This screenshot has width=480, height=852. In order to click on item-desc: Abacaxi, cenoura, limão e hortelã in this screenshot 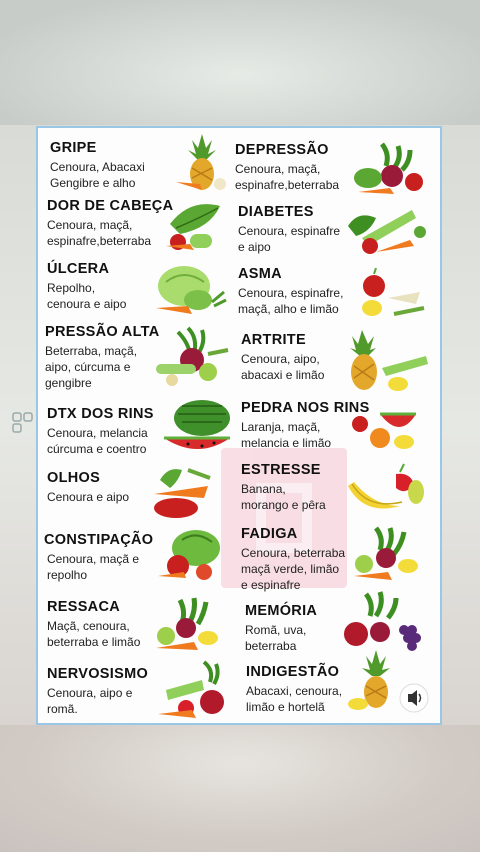, I will do `click(294, 699)`.